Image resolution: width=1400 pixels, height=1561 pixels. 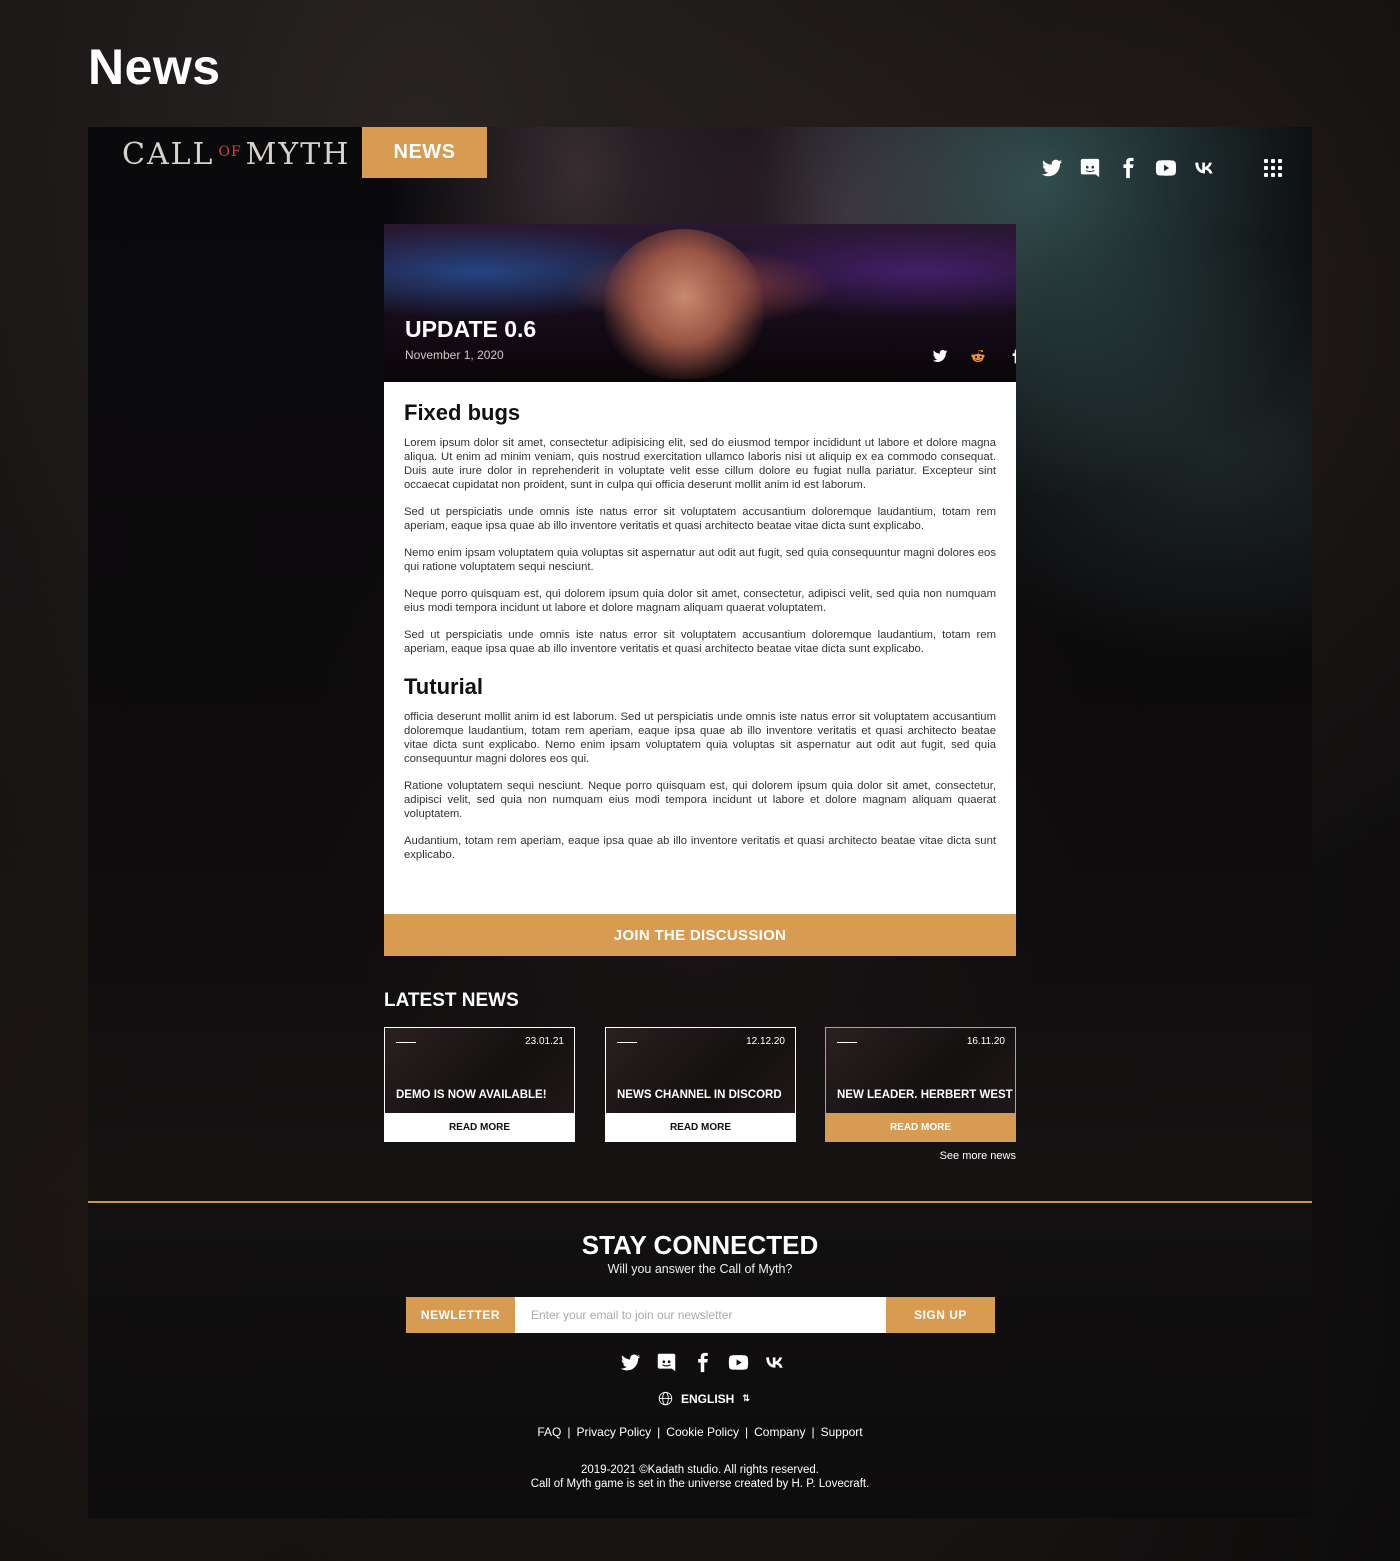 What do you see at coordinates (708, 1398) in the screenshot?
I see `language-label: ENGLISH` at bounding box center [708, 1398].